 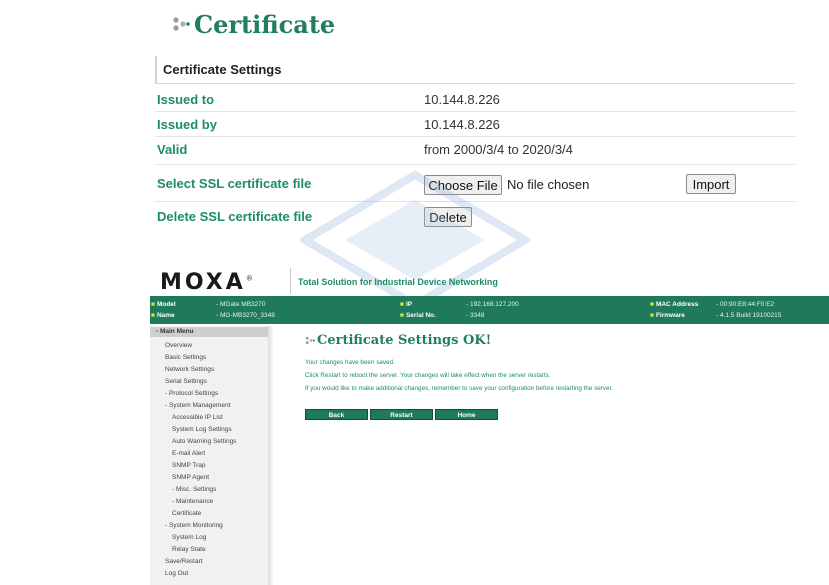 What do you see at coordinates (186, 99) in the screenshot?
I see `issued-to-label: Issued to` at bounding box center [186, 99].